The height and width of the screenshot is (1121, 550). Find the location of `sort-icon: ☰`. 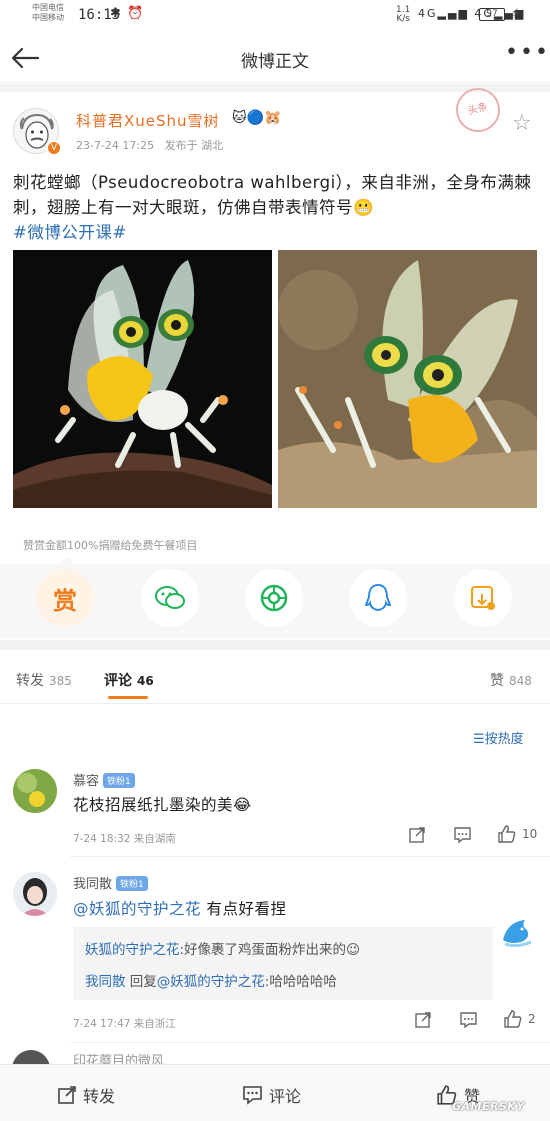

sort-icon: ☰ is located at coordinates (479, 739).